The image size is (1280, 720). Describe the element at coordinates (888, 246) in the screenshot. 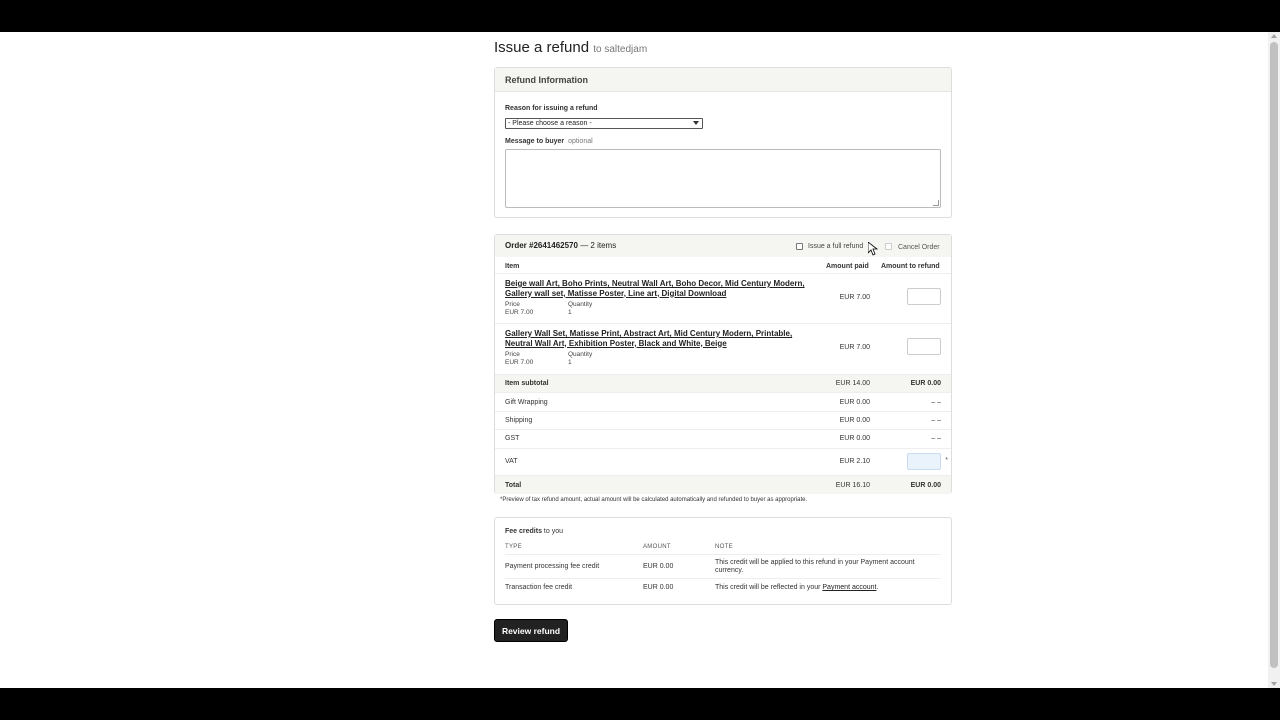

I see `cancel-order-checkbox` at that location.